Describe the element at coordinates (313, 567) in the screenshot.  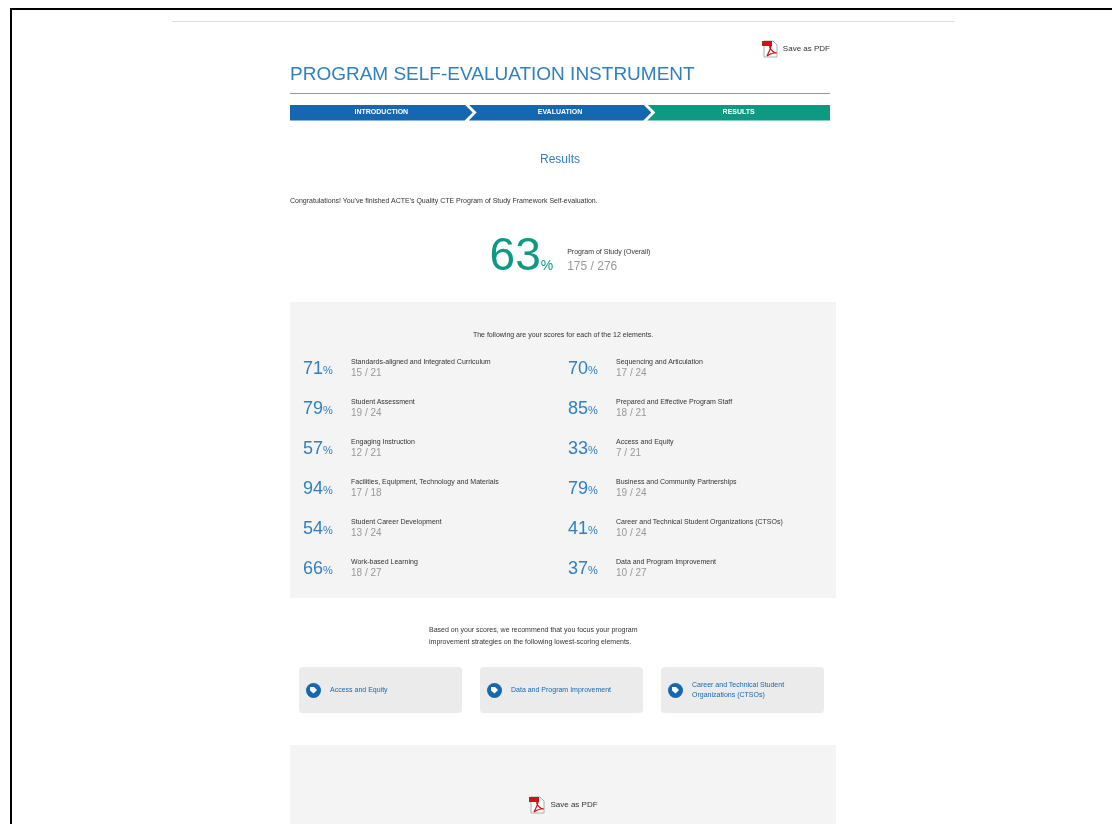
I see `score-percent: 66` at that location.